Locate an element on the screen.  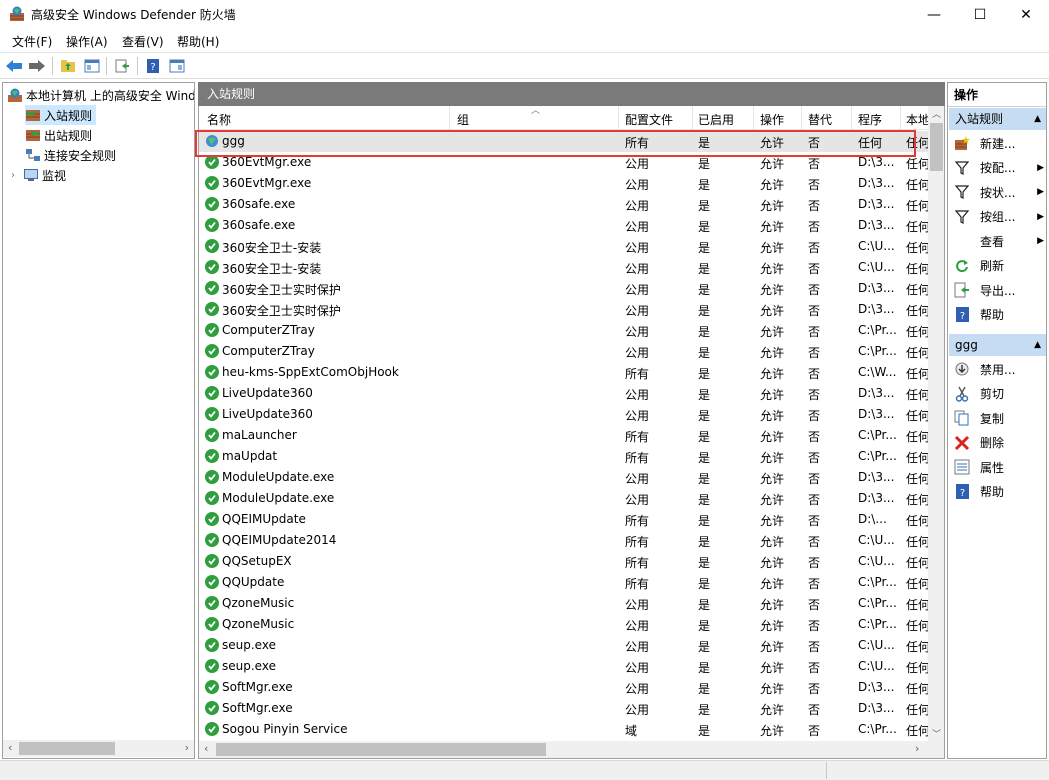
col-header-enabled: 已启用 is located at coordinates (716, 119).